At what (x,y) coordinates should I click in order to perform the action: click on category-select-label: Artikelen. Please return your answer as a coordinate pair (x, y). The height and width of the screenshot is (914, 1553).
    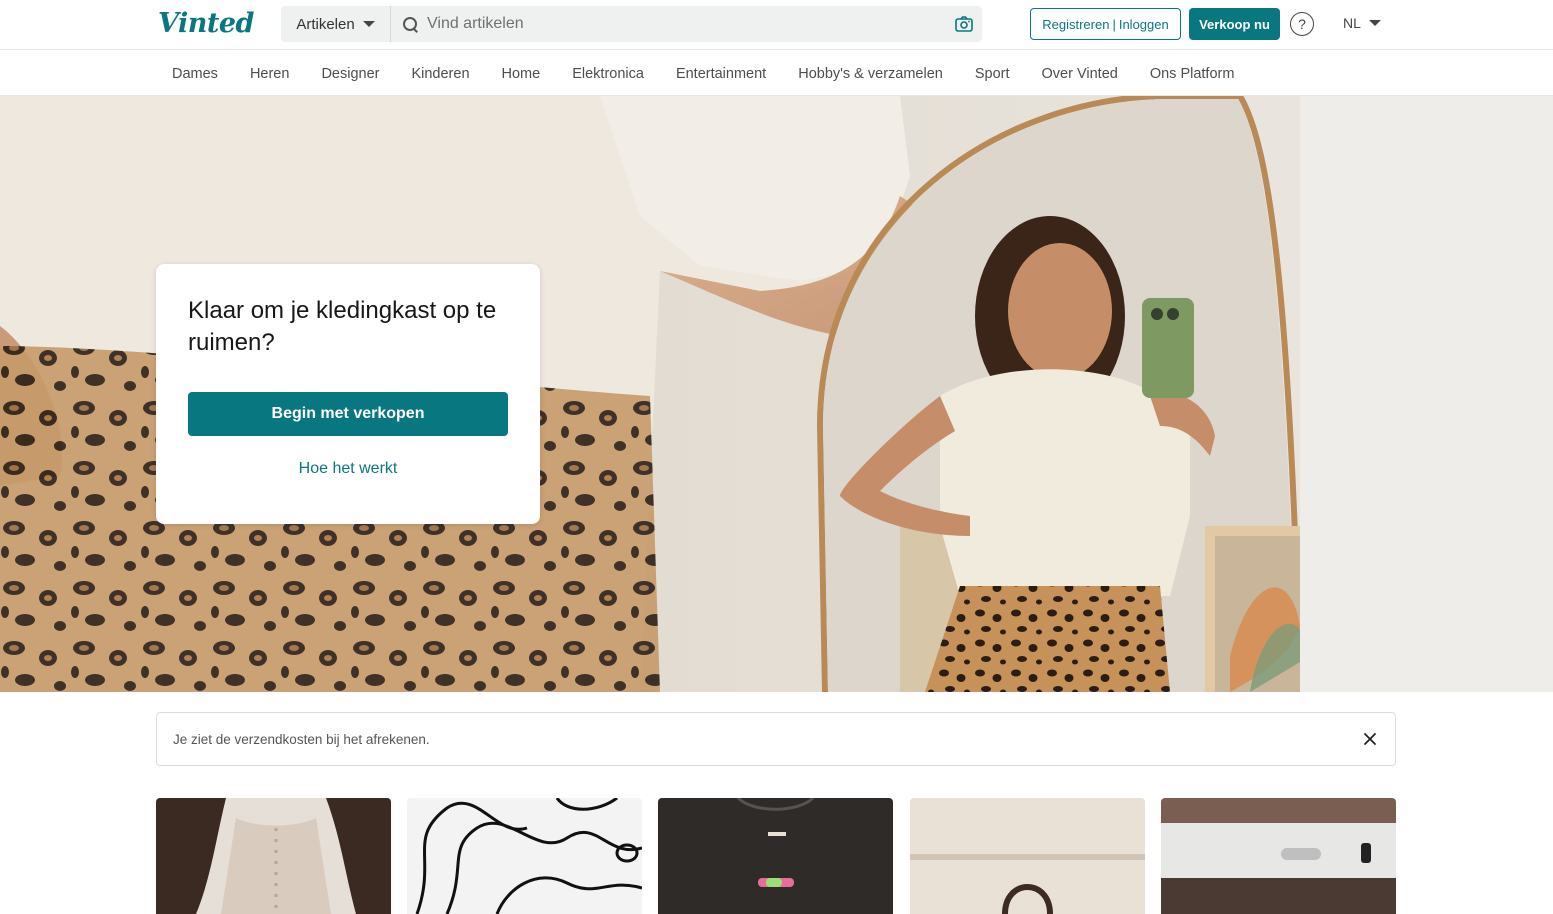
    Looking at the image, I should click on (325, 24).